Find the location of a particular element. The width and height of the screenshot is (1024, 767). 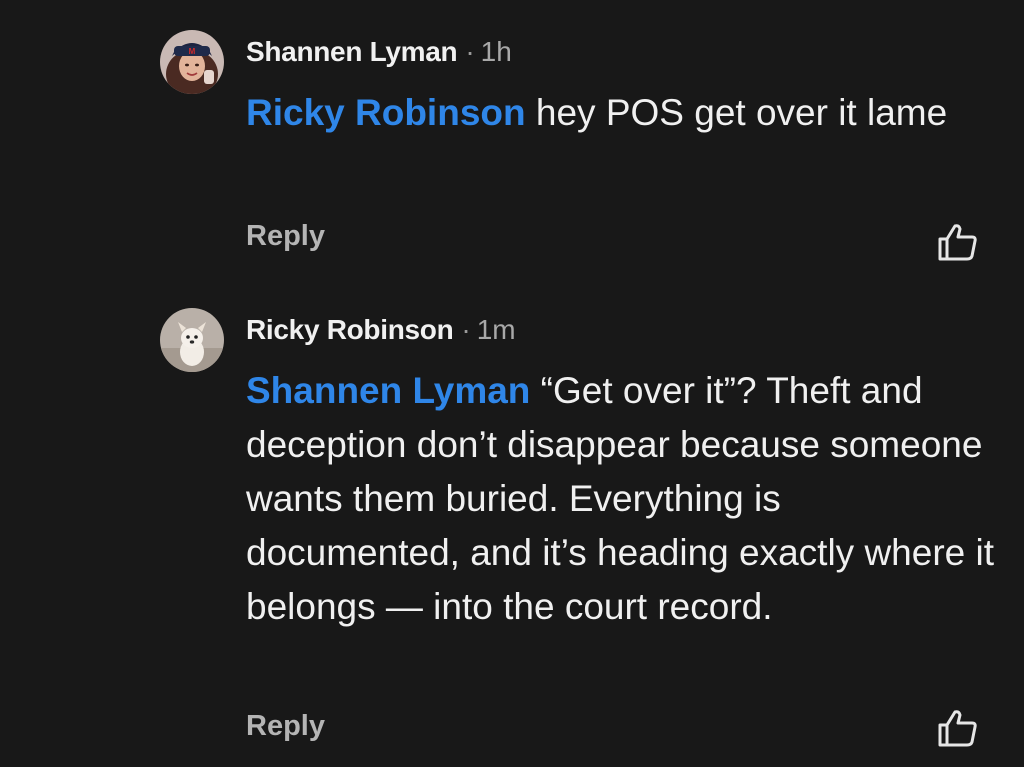

comment-header: Shannen Lyman · 1h is located at coordinates (379, 52).